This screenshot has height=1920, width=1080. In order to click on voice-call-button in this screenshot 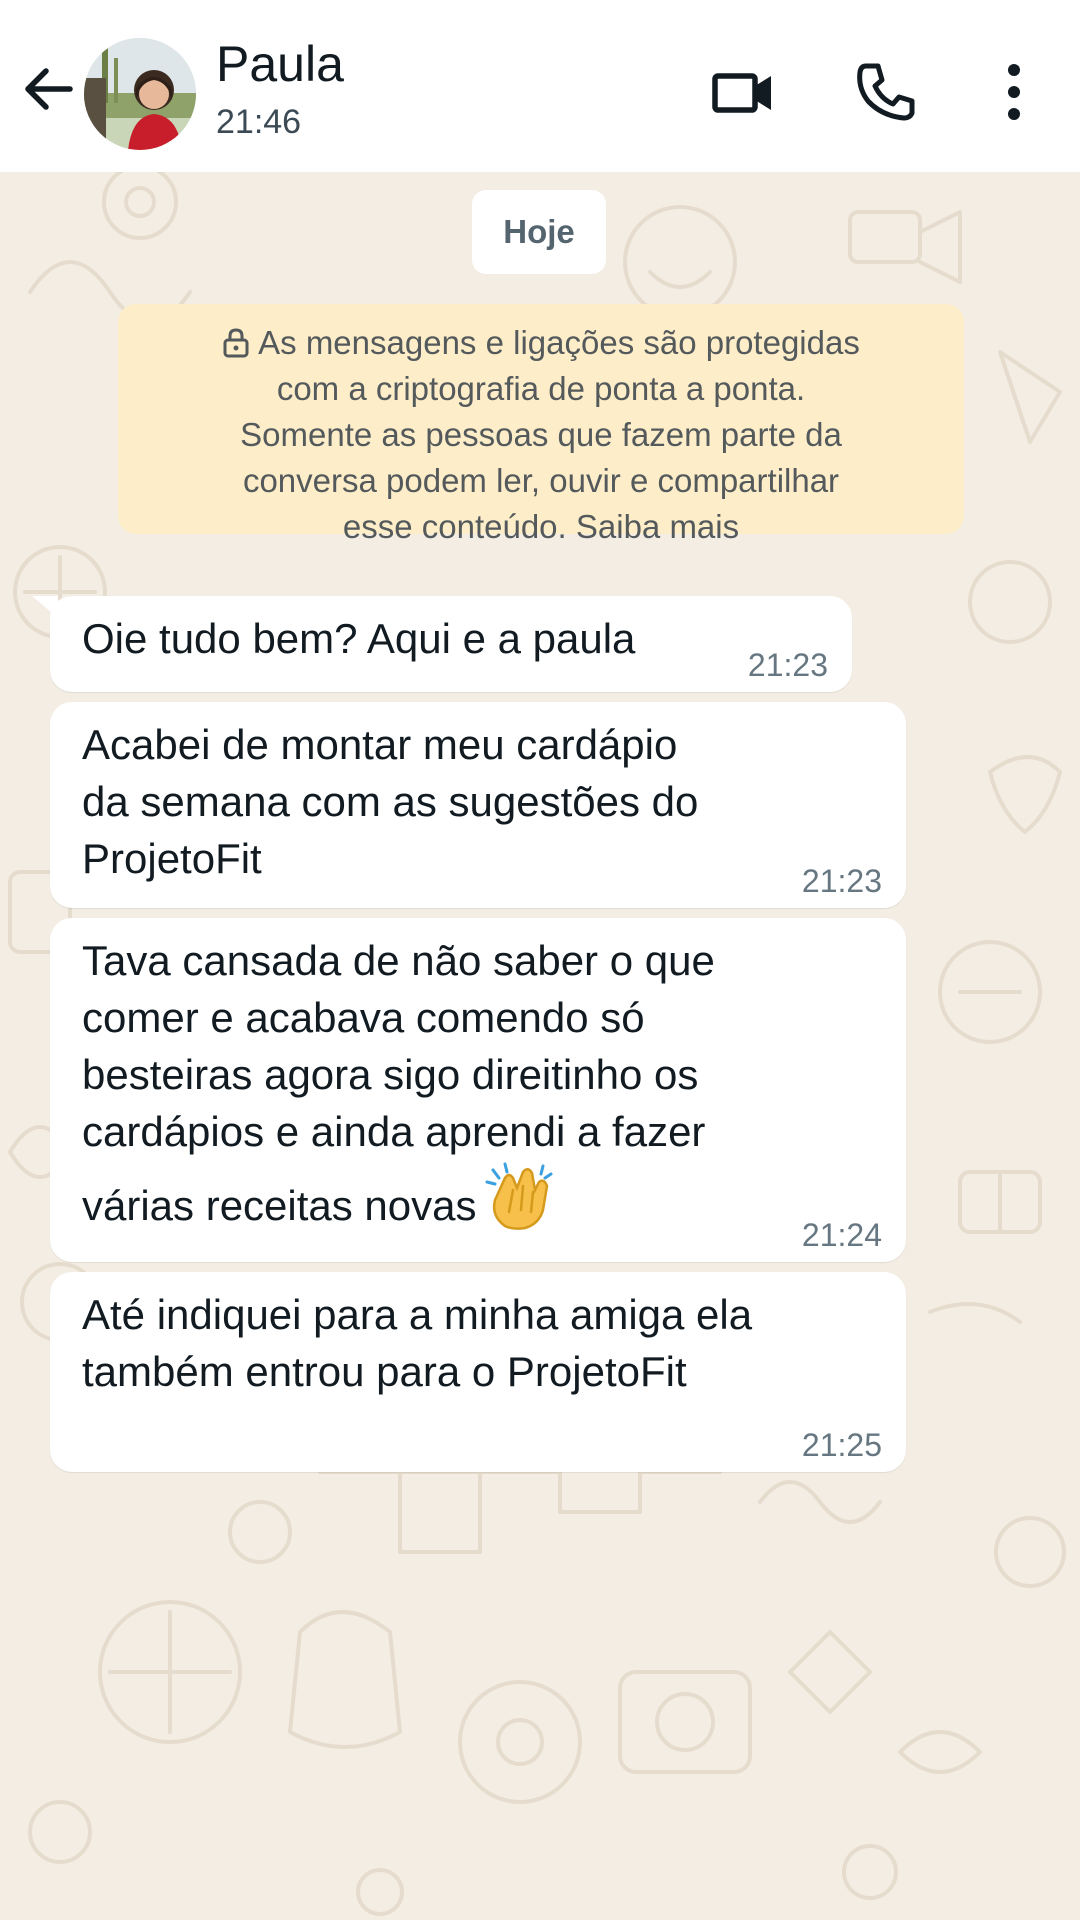, I will do `click(886, 92)`.